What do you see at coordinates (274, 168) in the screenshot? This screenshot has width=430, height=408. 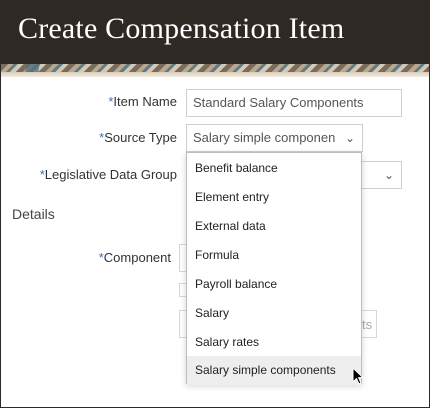 I see `option-benefit-balance: Benefit balance` at bounding box center [274, 168].